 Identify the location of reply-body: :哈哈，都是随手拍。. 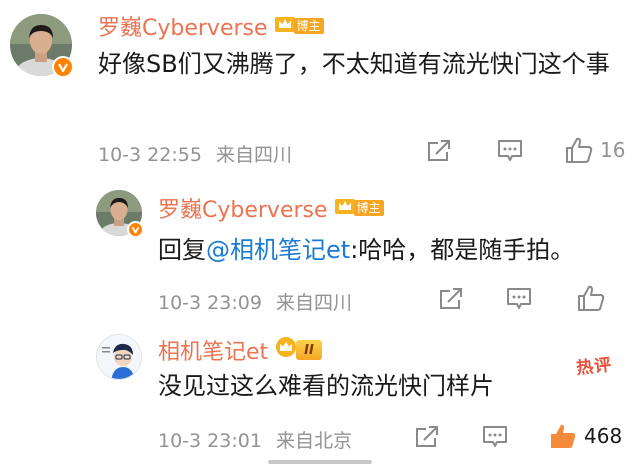
(462, 250).